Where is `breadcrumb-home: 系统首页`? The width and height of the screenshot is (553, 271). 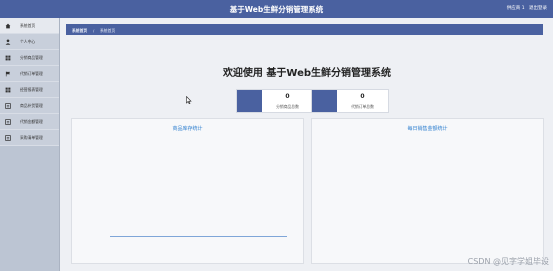
breadcrumb-home: 系统首页 is located at coordinates (79, 31).